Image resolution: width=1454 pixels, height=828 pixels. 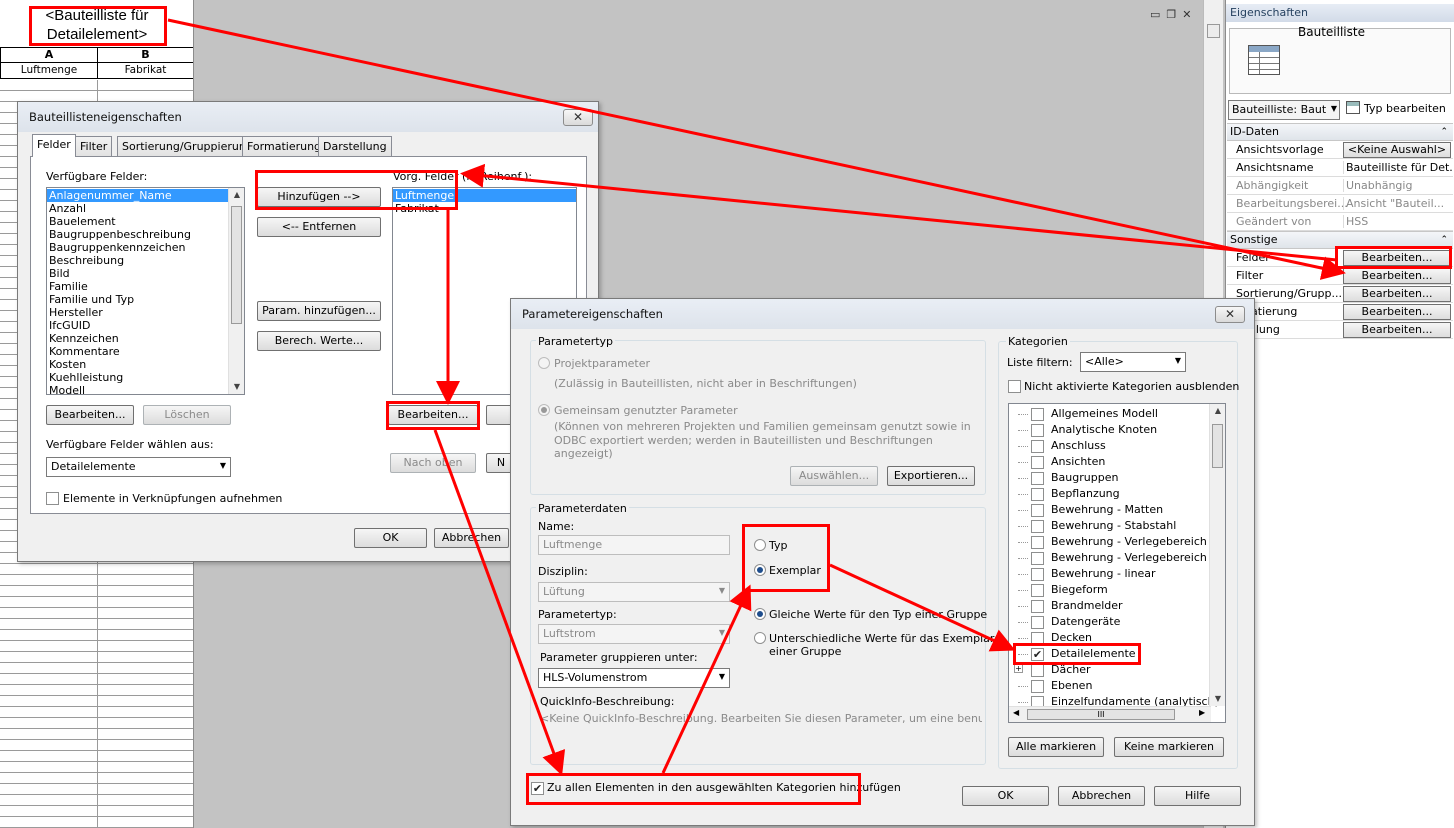 What do you see at coordinates (1109, 590) in the screenshot?
I see `category-item: Biegeform` at bounding box center [1109, 590].